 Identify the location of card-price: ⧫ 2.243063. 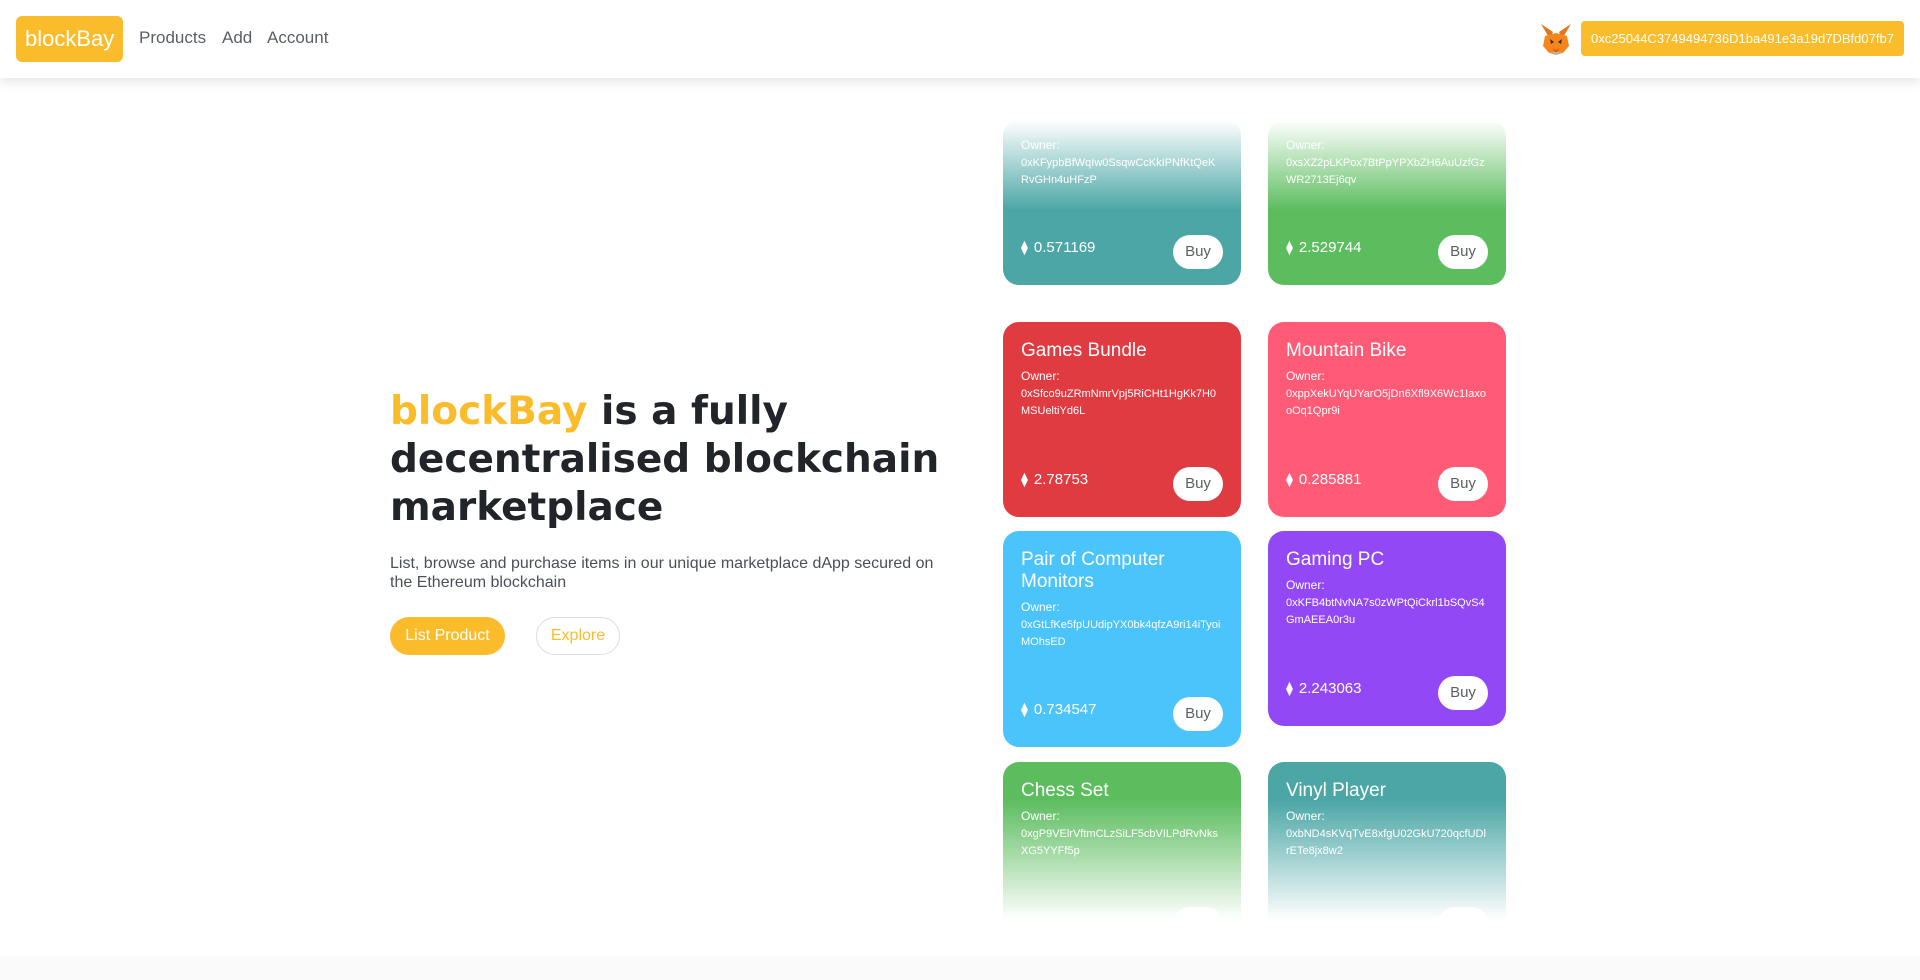
(1324, 688).